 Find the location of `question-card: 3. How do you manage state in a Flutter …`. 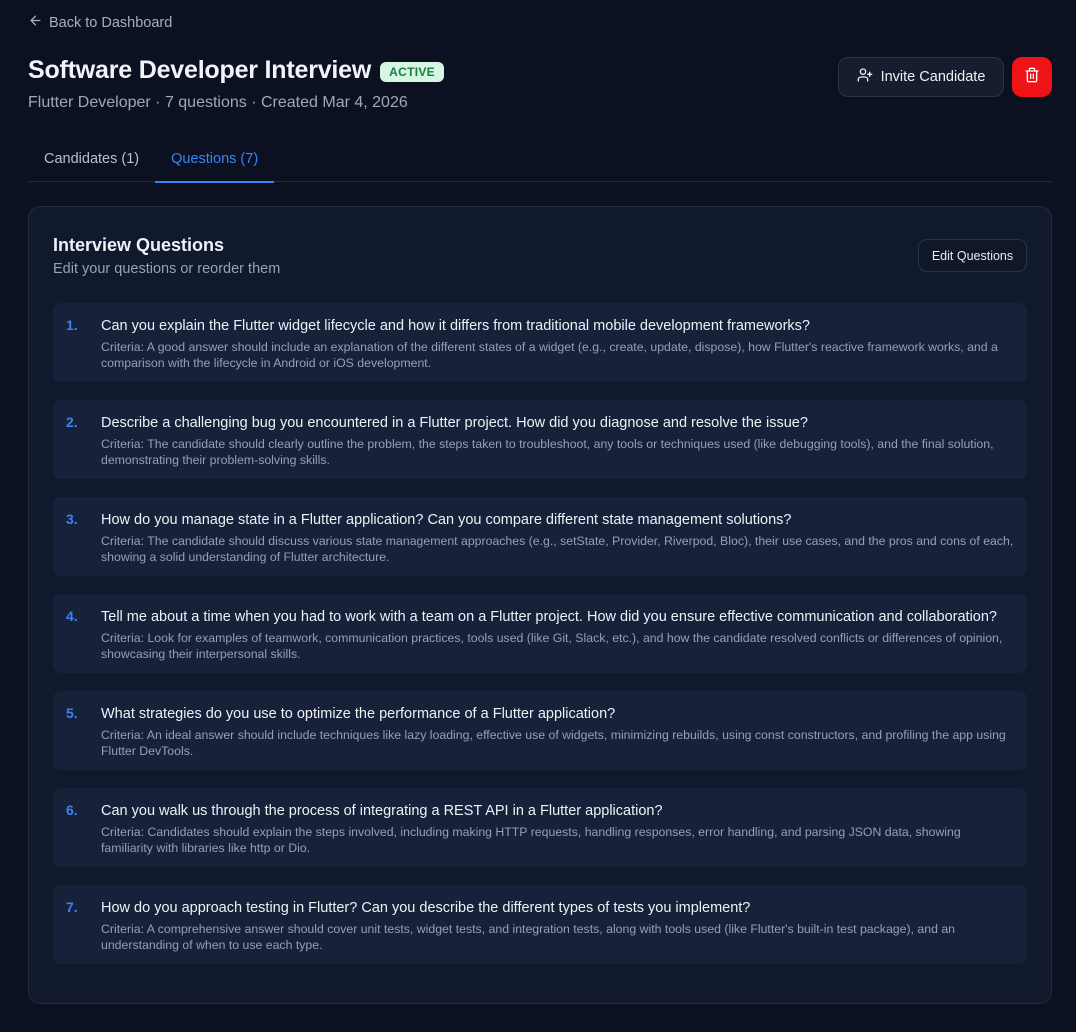

question-card: 3. How do you manage state in a Flutter … is located at coordinates (540, 536).